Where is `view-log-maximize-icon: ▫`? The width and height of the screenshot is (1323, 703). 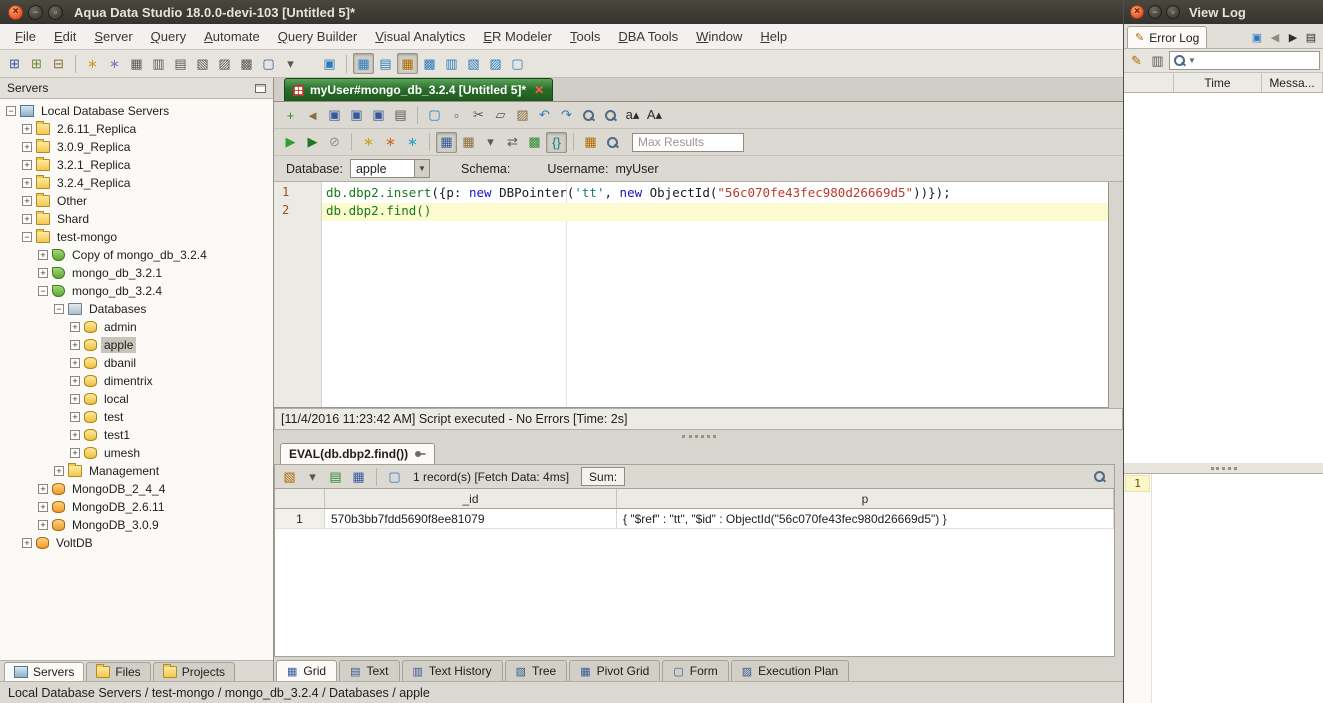 view-log-maximize-icon: ▫ is located at coordinates (1173, 12).